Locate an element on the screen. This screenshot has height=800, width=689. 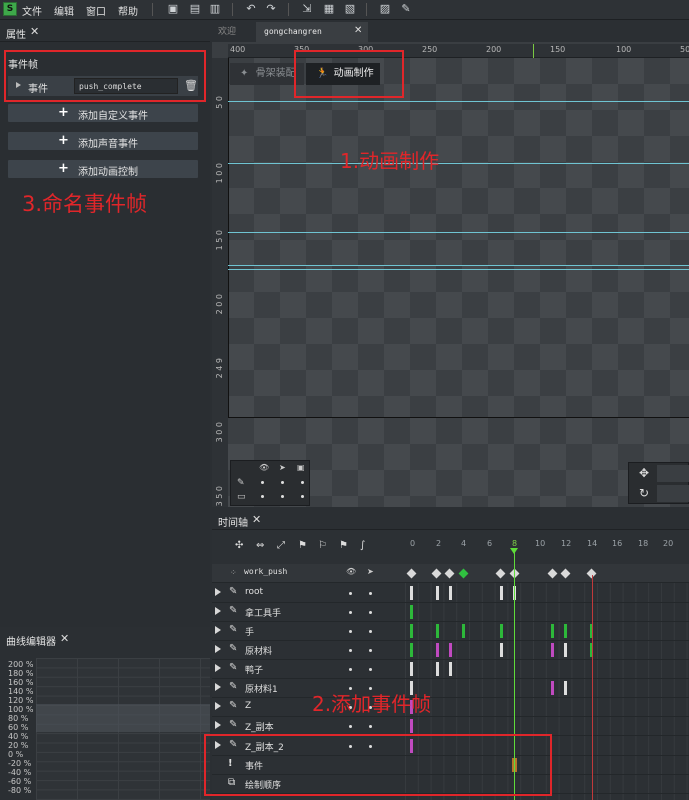
image-icon: ▭ is located at coordinates (241, 497).